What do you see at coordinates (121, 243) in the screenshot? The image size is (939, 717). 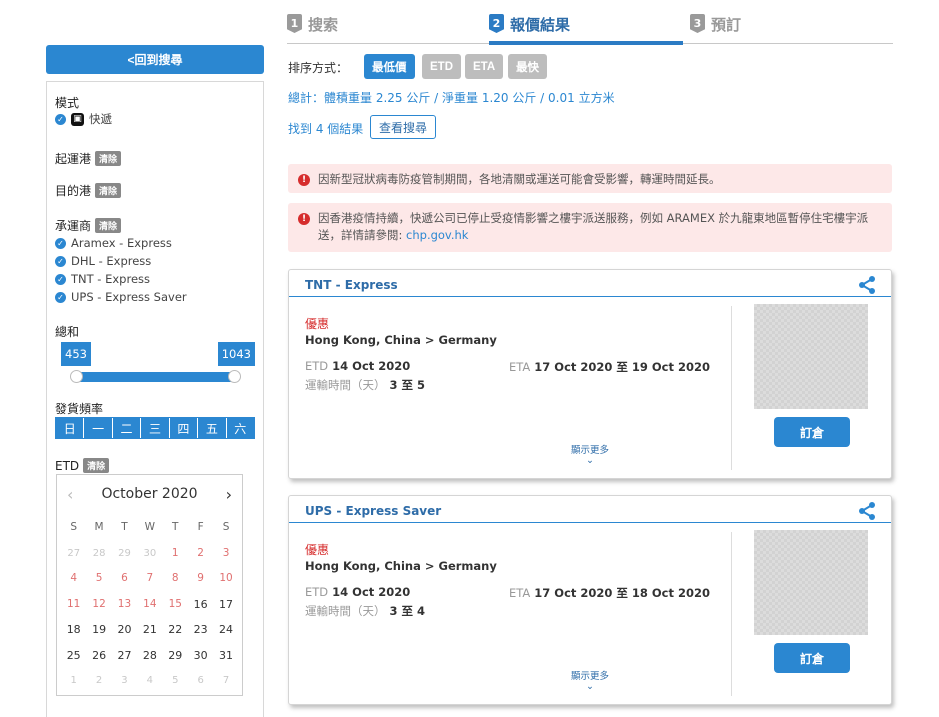 I see `carrier-name: Aramex - Express` at bounding box center [121, 243].